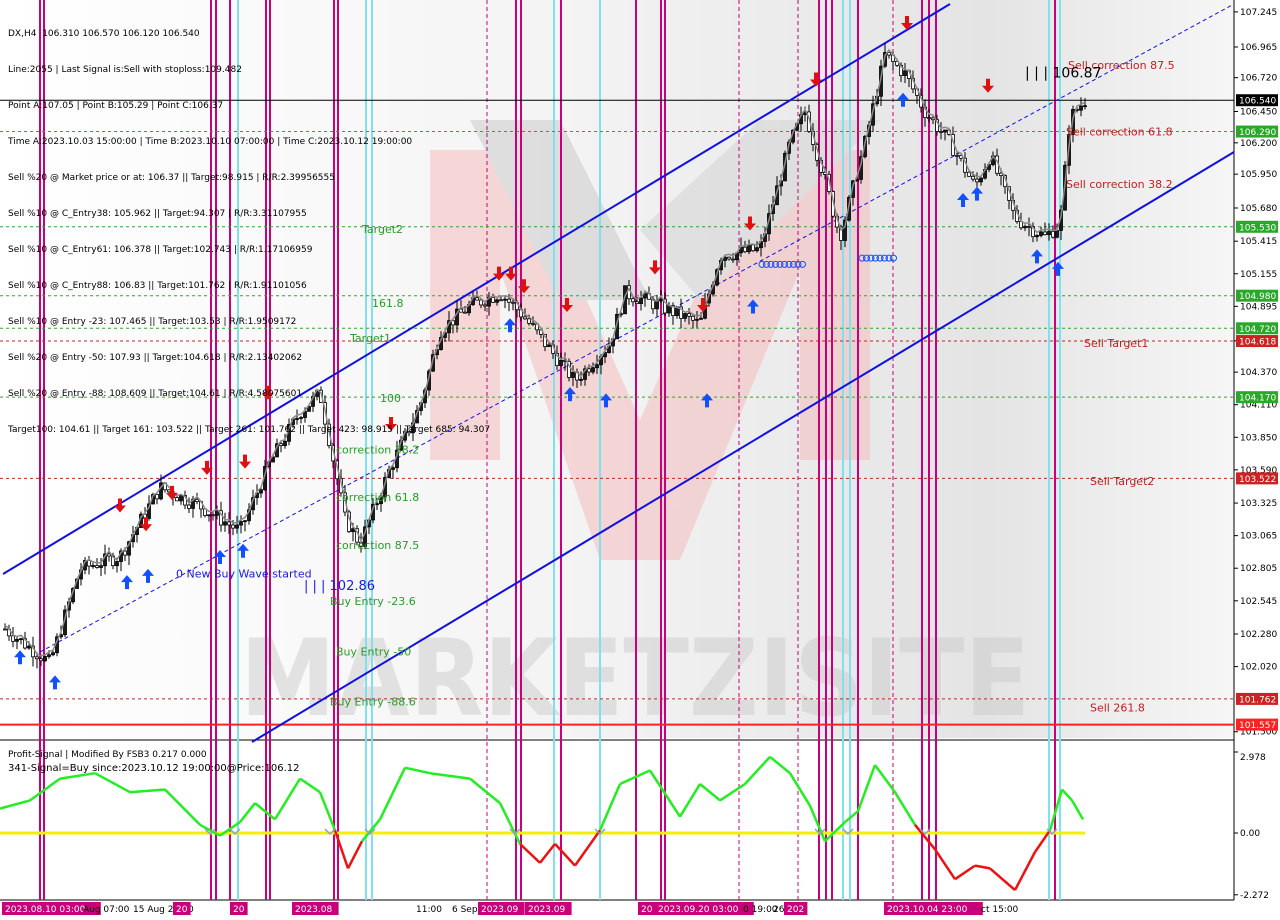 Image resolution: width=1280 pixels, height=920 pixels. Describe the element at coordinates (1257, 330) in the screenshot. I see `price-tag-label: 104.720` at that location.